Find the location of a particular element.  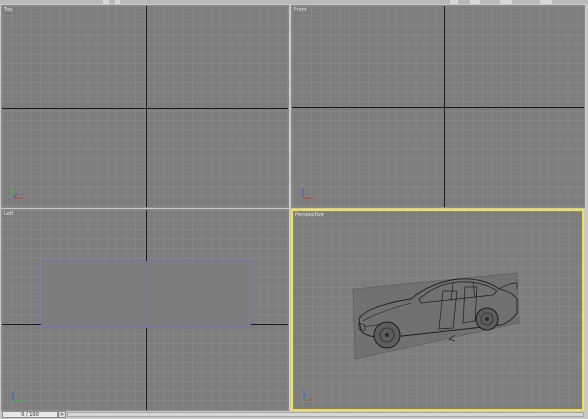

next-frame-button: > is located at coordinates (62, 414).